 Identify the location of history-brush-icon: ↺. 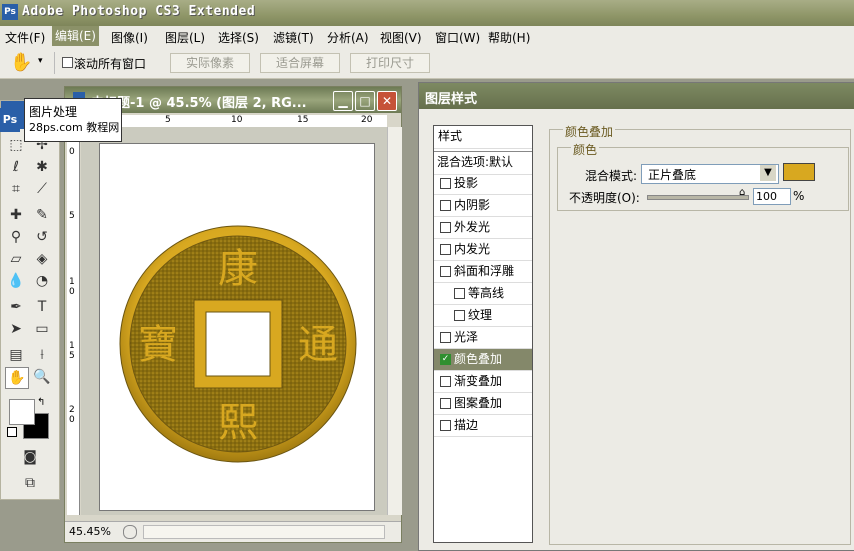
(42, 237).